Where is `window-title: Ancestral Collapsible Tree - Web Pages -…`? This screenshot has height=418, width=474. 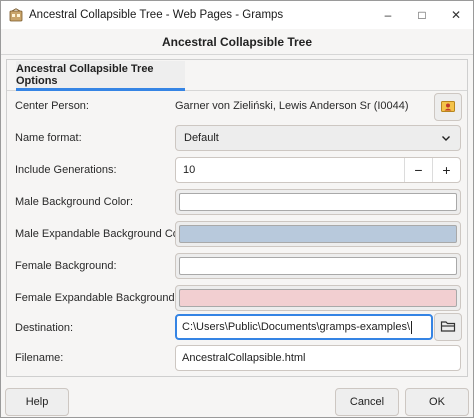
window-title: Ancestral Collapsible Tree - Web Pages -… is located at coordinates (156, 15).